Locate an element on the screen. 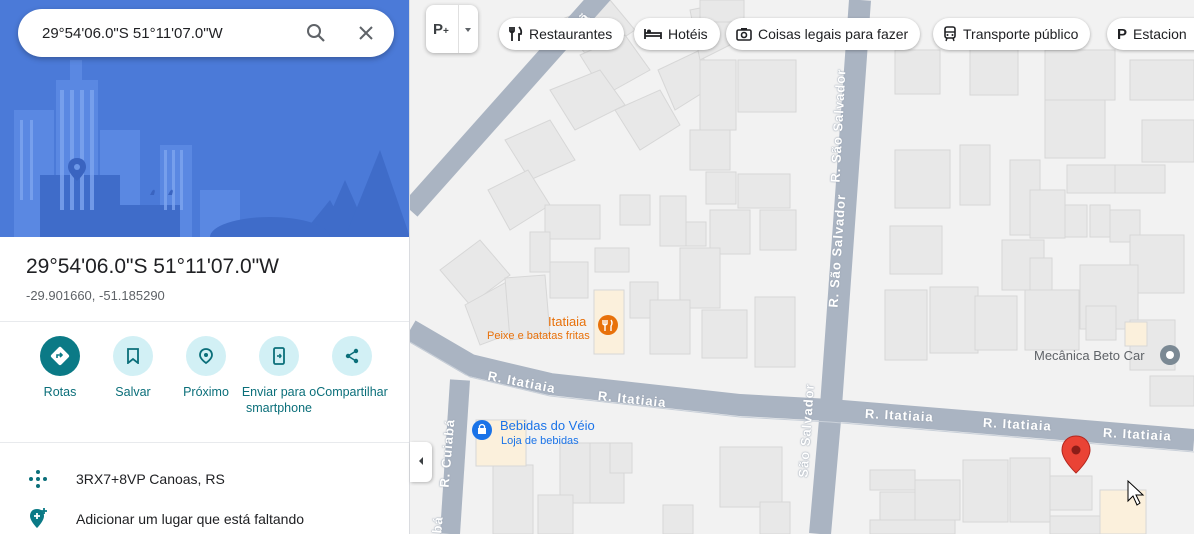 The image size is (1194, 534). chip-transit-label: Transporte público is located at coordinates (1021, 34).